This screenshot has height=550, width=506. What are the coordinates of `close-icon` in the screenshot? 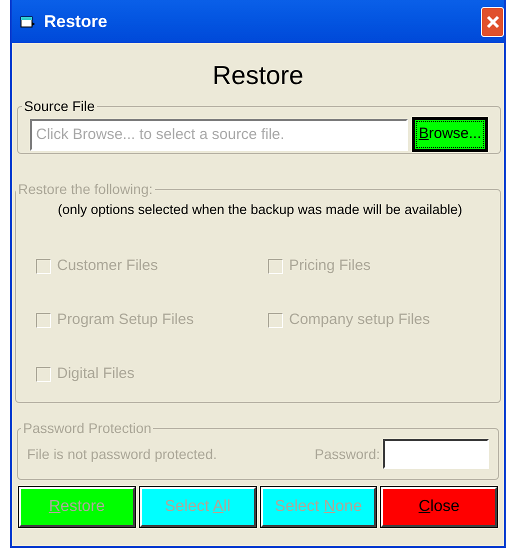 It's located at (493, 21).